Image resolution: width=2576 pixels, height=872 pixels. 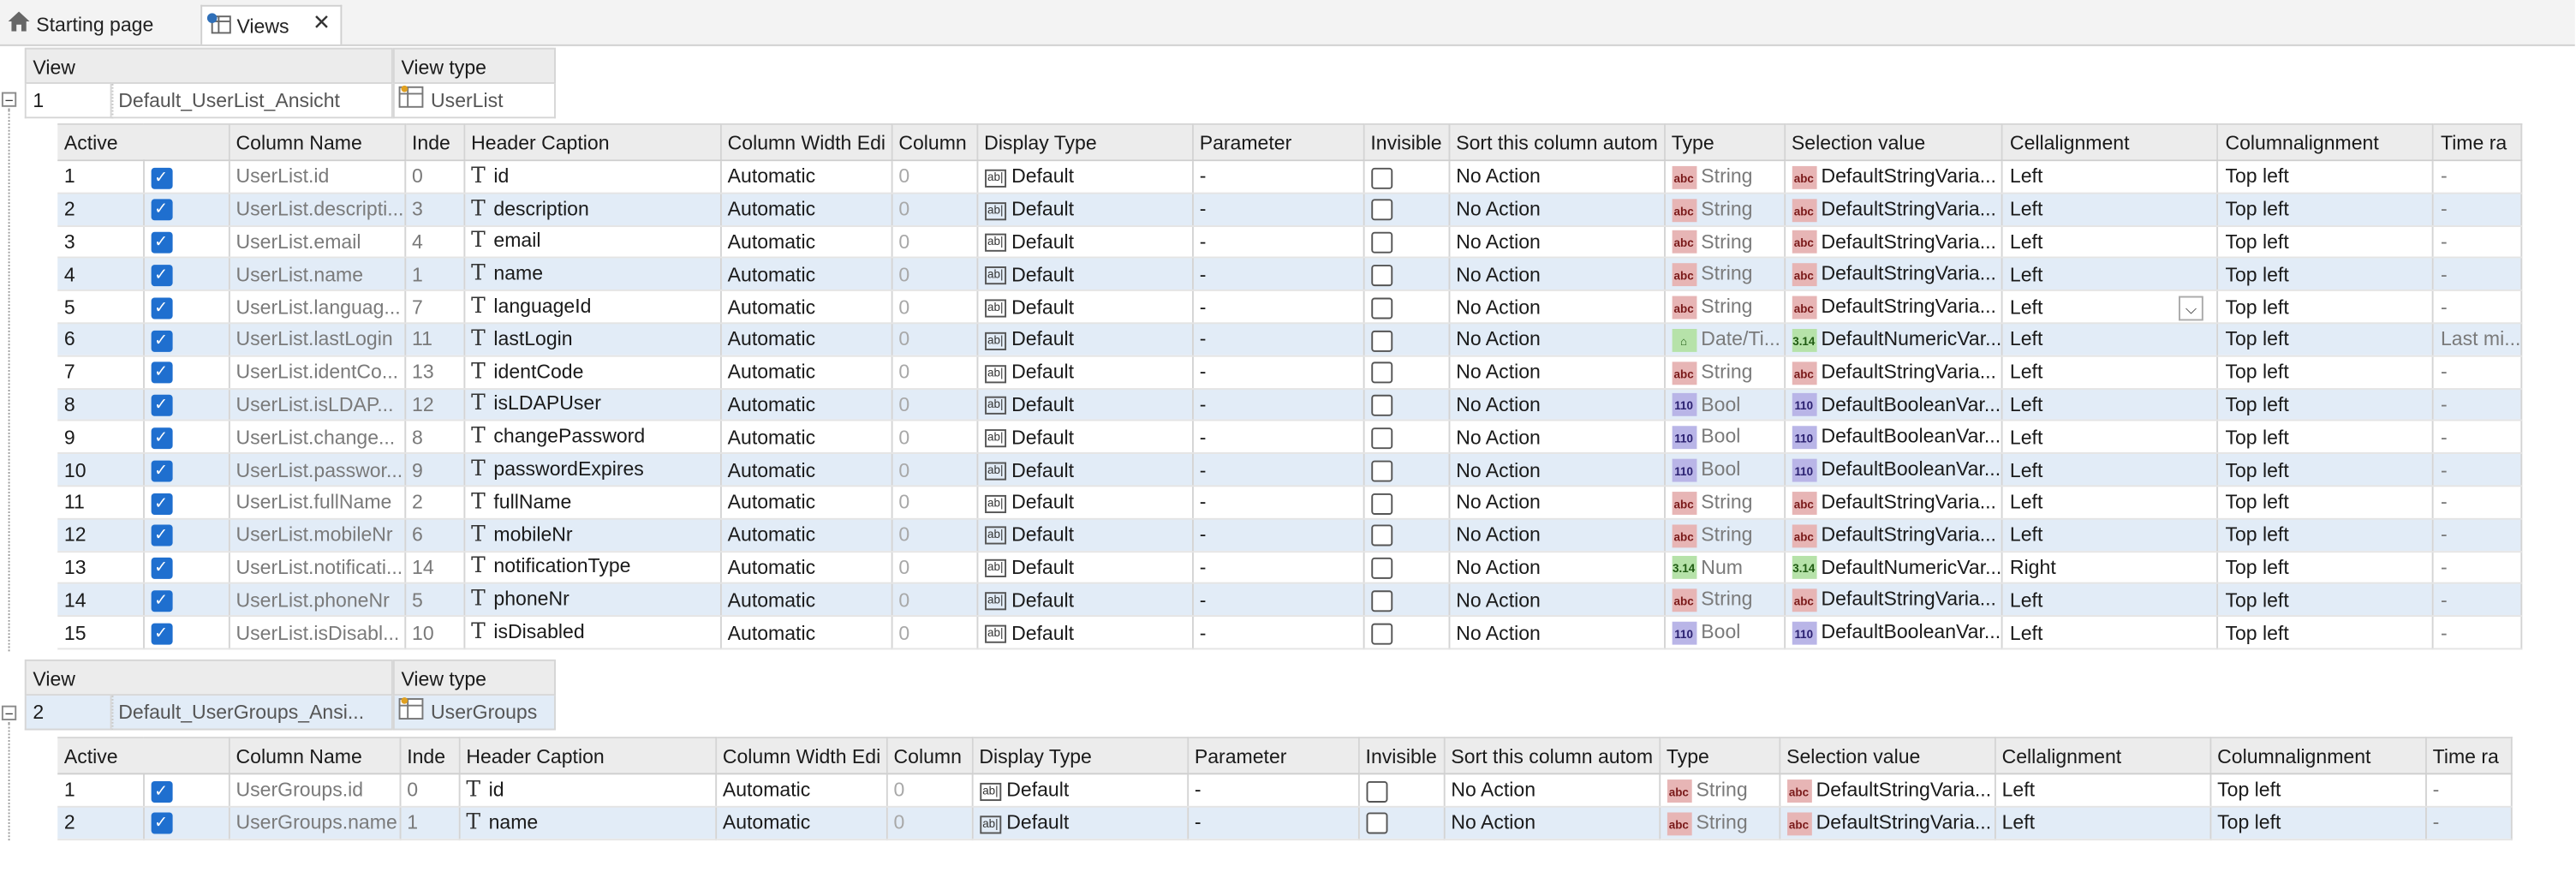 I want to click on column-name-cell: UserGroups.name, so click(x=314, y=823).